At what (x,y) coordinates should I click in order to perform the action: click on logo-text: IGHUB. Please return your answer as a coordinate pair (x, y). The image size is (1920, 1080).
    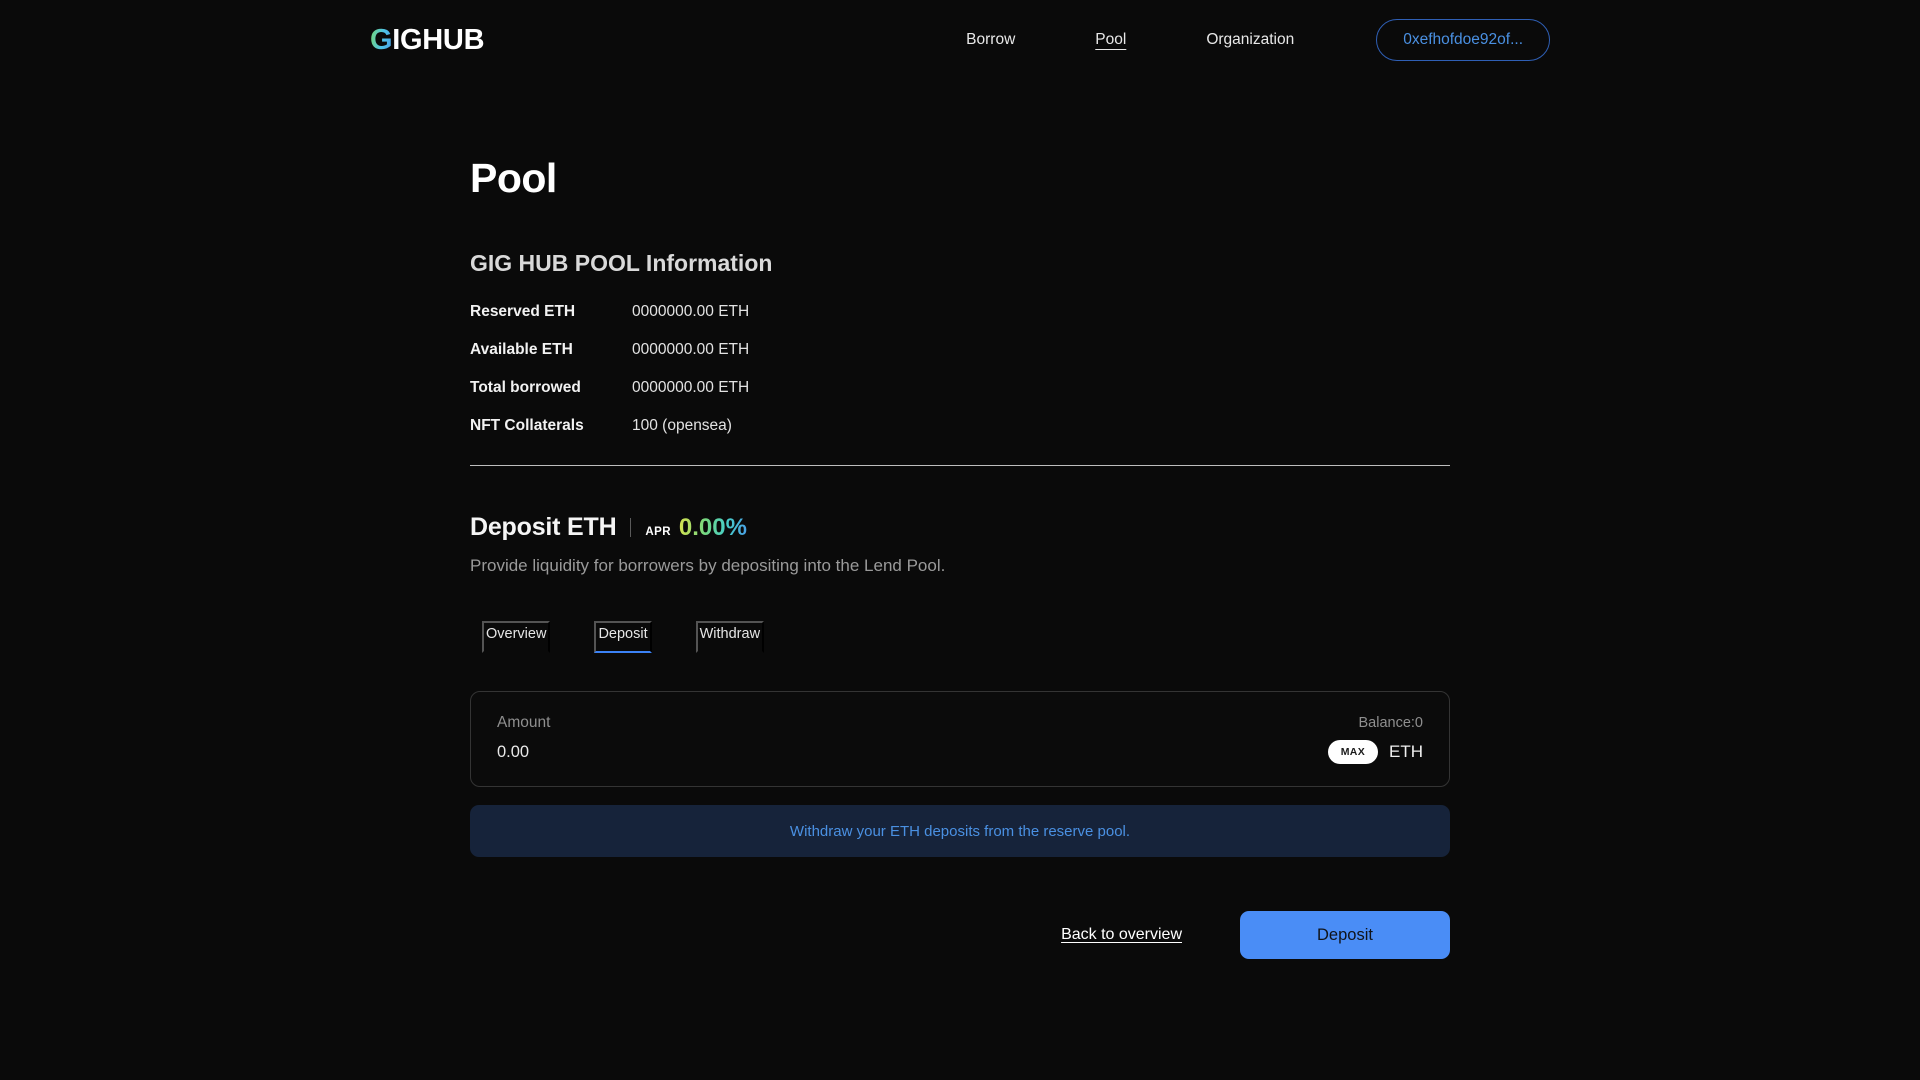
    Looking at the image, I should click on (438, 39).